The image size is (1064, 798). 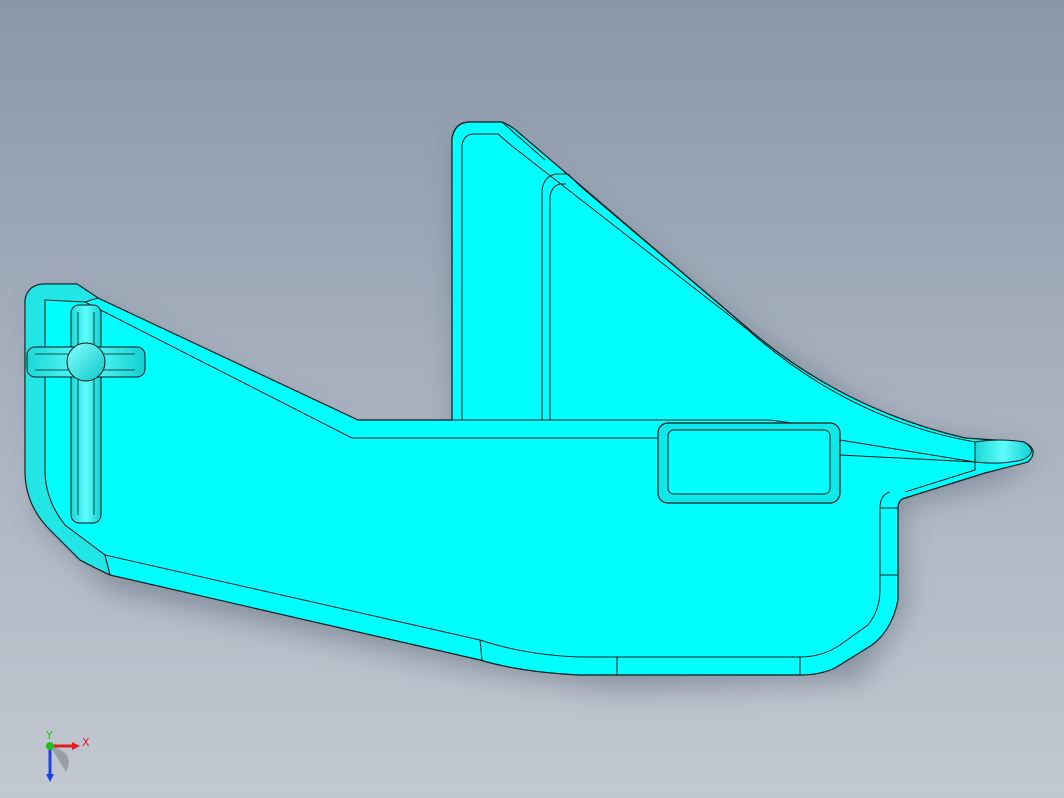 I want to click on triad-y-label: Y, so click(x=49, y=736).